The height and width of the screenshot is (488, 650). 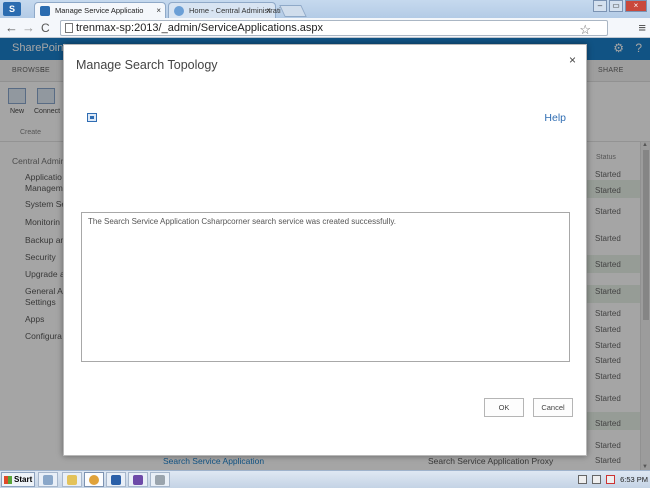 What do you see at coordinates (45, 11) in the screenshot?
I see `sharepoint-favicon-icon` at bounding box center [45, 11].